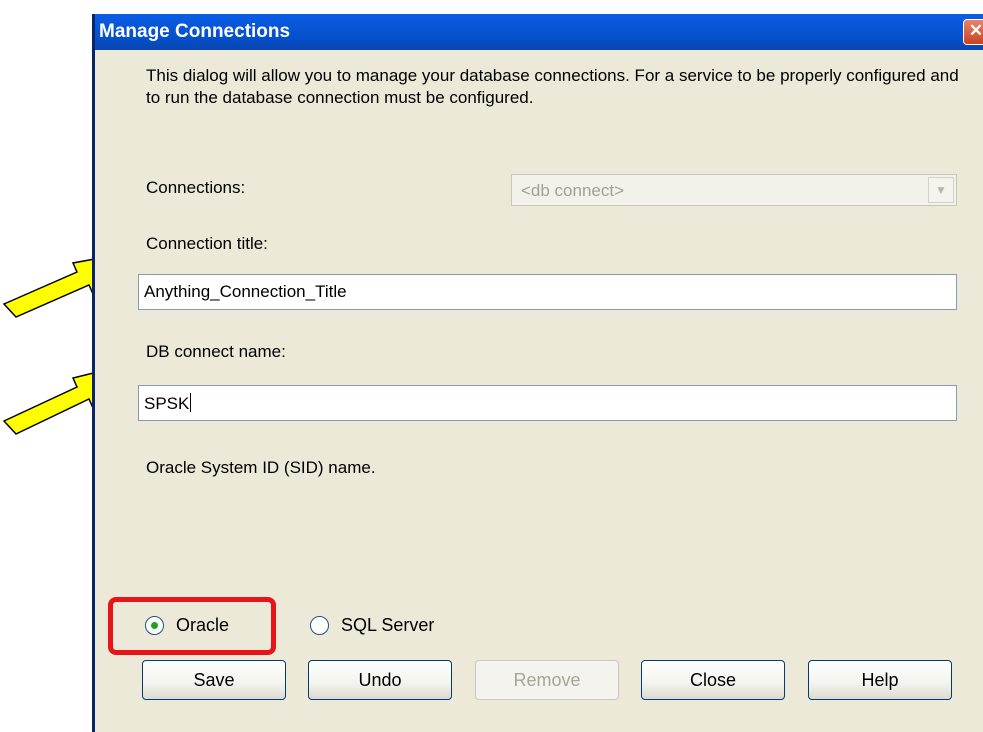 The width and height of the screenshot is (983, 732). Describe the element at coordinates (380, 680) in the screenshot. I see `undo-button: Undo` at that location.